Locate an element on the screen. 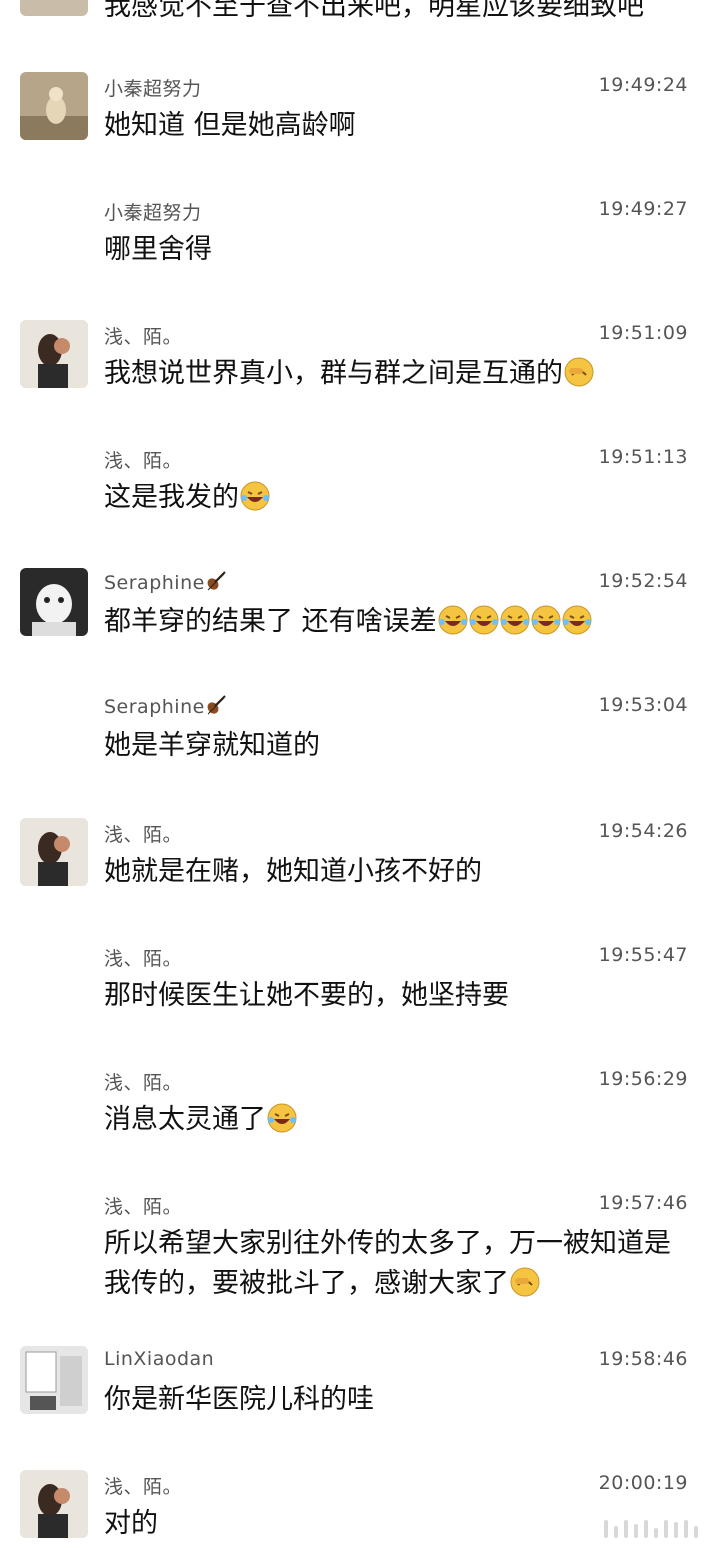  message-text: 她知道 但是她高龄啊 is located at coordinates (230, 125).